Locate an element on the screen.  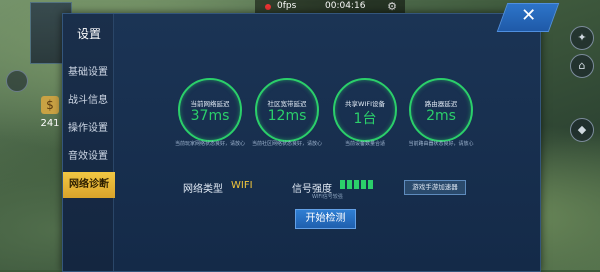
close-button: ✕ is located at coordinates (528, 17).